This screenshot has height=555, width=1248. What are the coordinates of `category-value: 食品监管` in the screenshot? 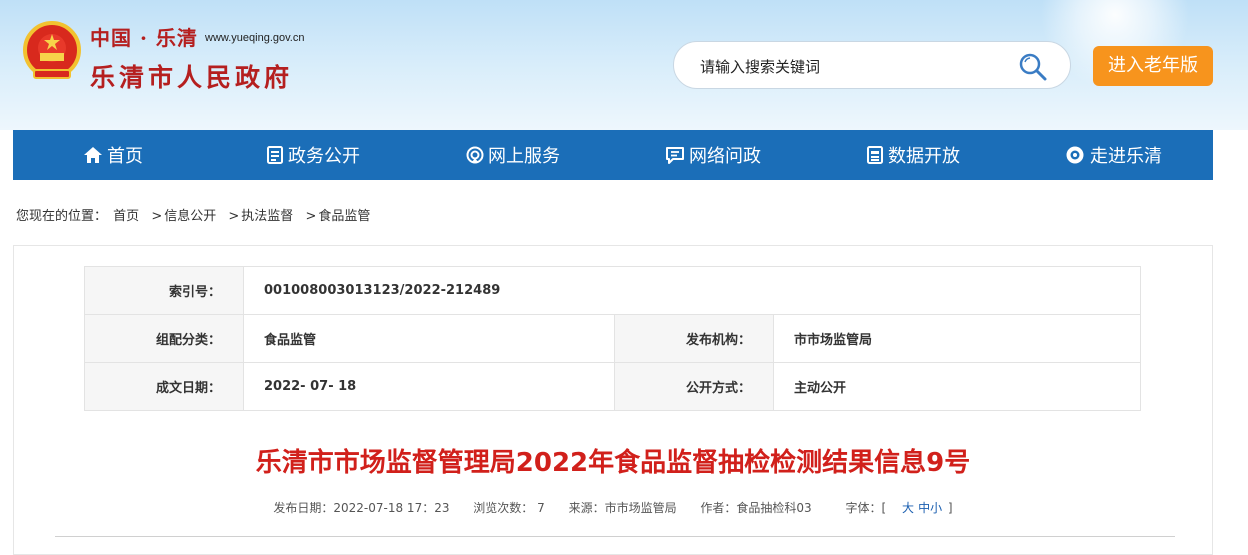 It's located at (429, 338).